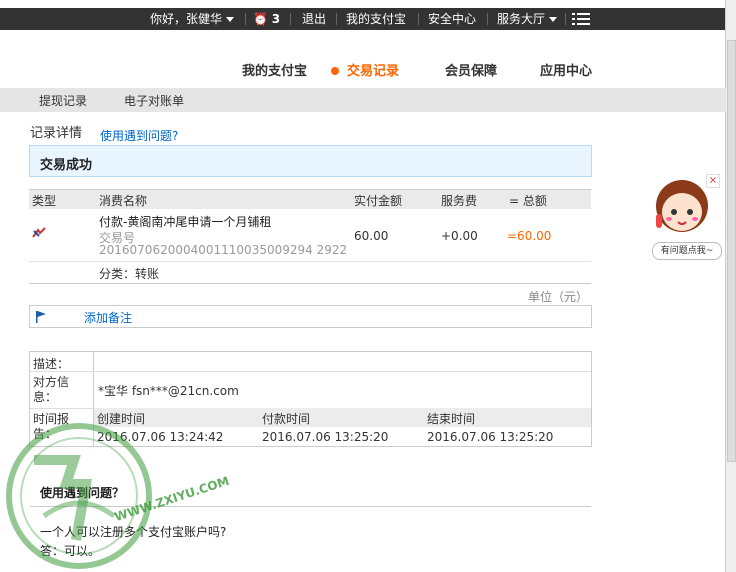  I want to click on col-total: = 总额, so click(528, 201).